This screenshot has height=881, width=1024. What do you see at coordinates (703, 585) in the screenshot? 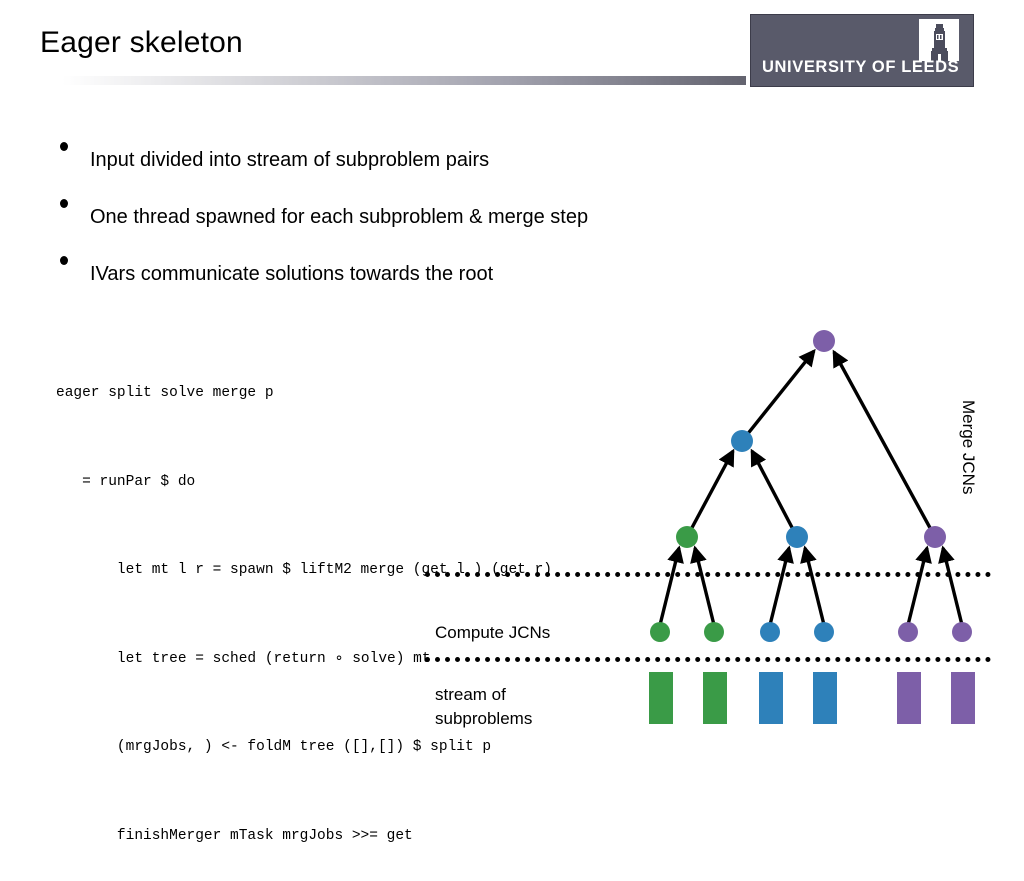
I see `edge-leaf2-to-low1` at bounding box center [703, 585].